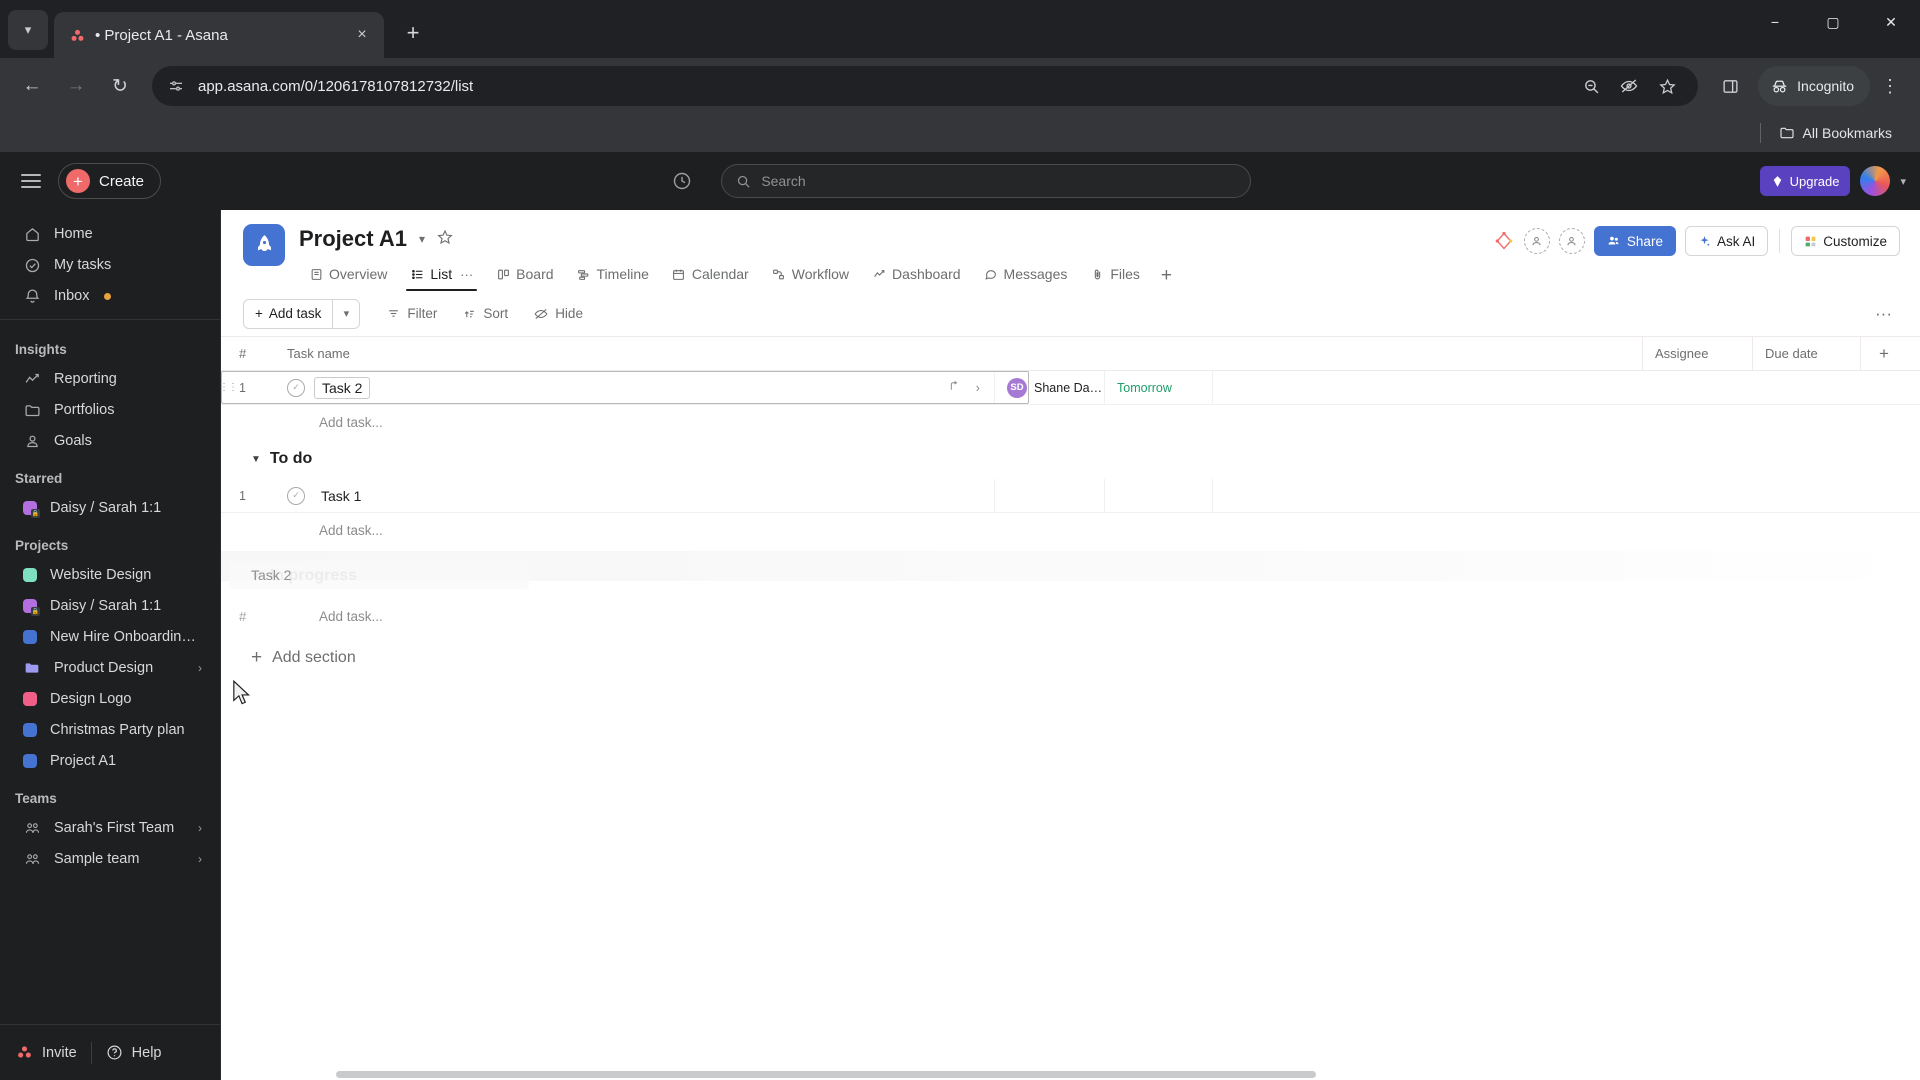 This screenshot has width=1920, height=1080. I want to click on due-date-cell: Tomorrow, so click(1158, 387).